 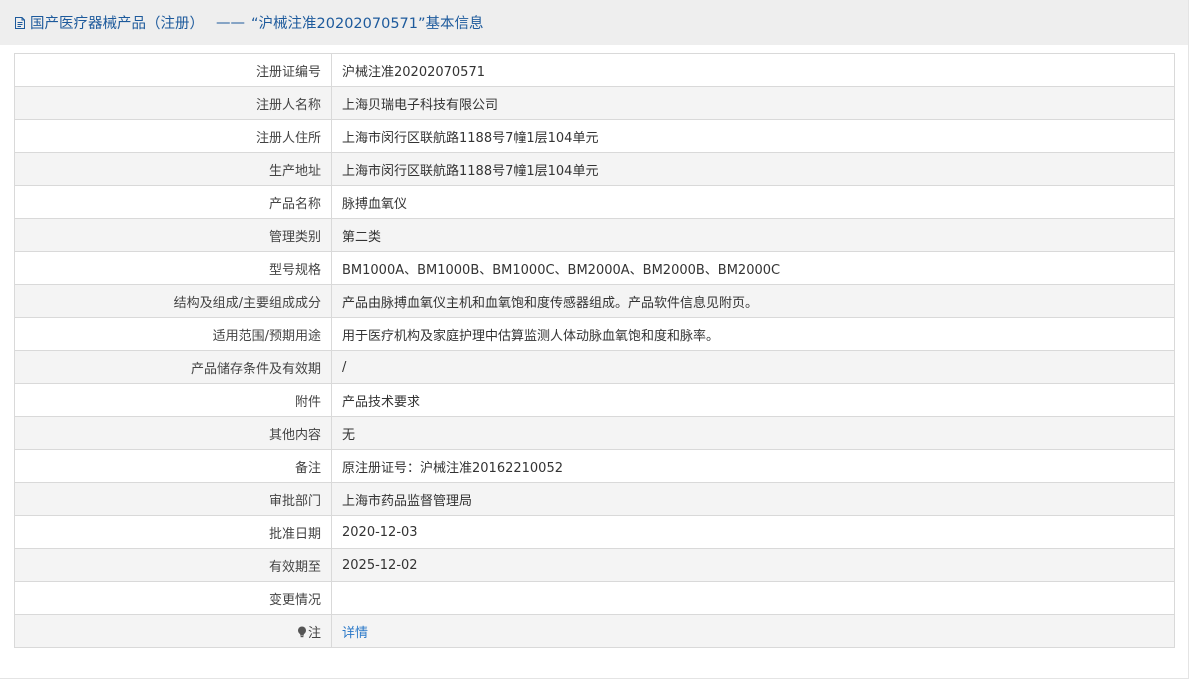 What do you see at coordinates (753, 433) in the screenshot?
I see `row-value: 无` at bounding box center [753, 433].